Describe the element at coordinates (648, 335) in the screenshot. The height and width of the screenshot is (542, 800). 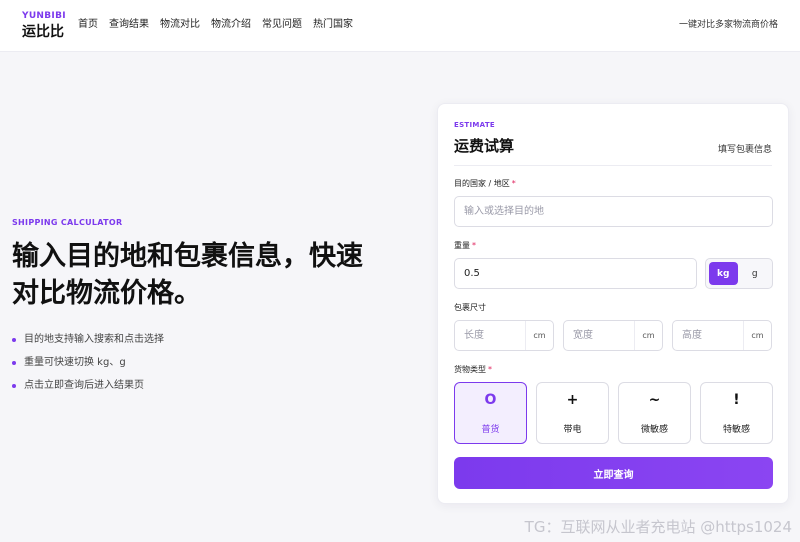
I see `width-unit: cm` at that location.